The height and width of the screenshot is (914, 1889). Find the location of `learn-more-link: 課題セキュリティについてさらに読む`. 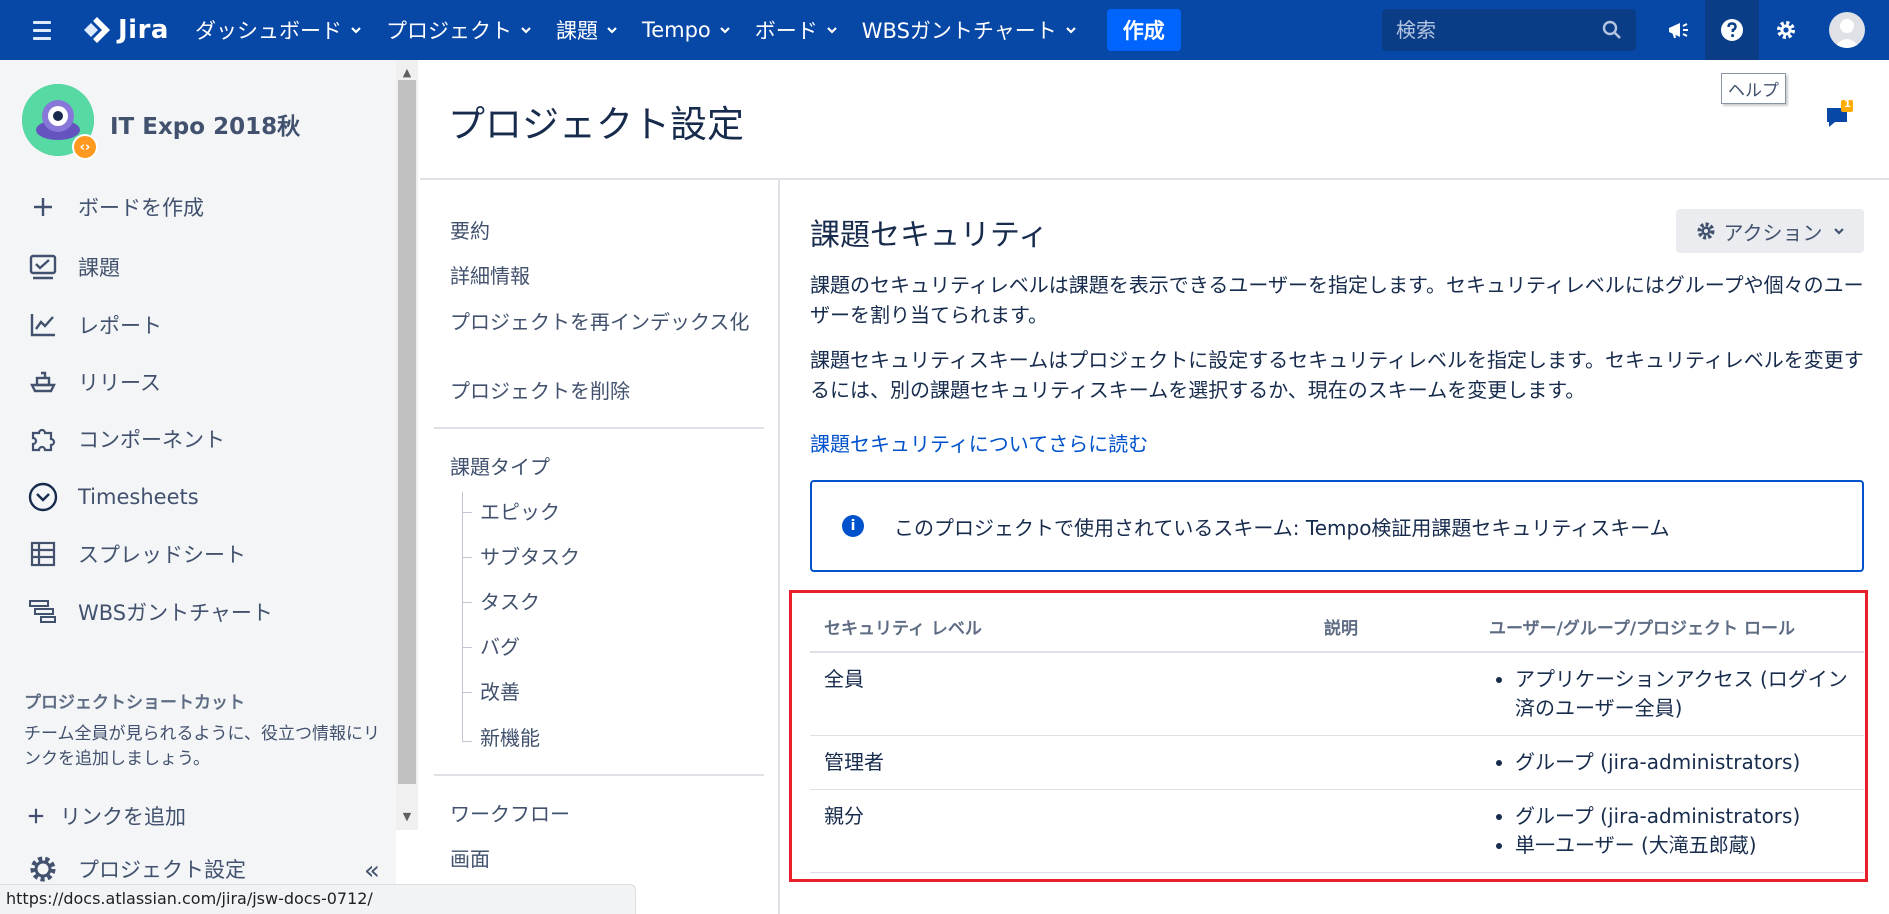

learn-more-link: 課題セキュリティについてさらに読む is located at coordinates (979, 442).